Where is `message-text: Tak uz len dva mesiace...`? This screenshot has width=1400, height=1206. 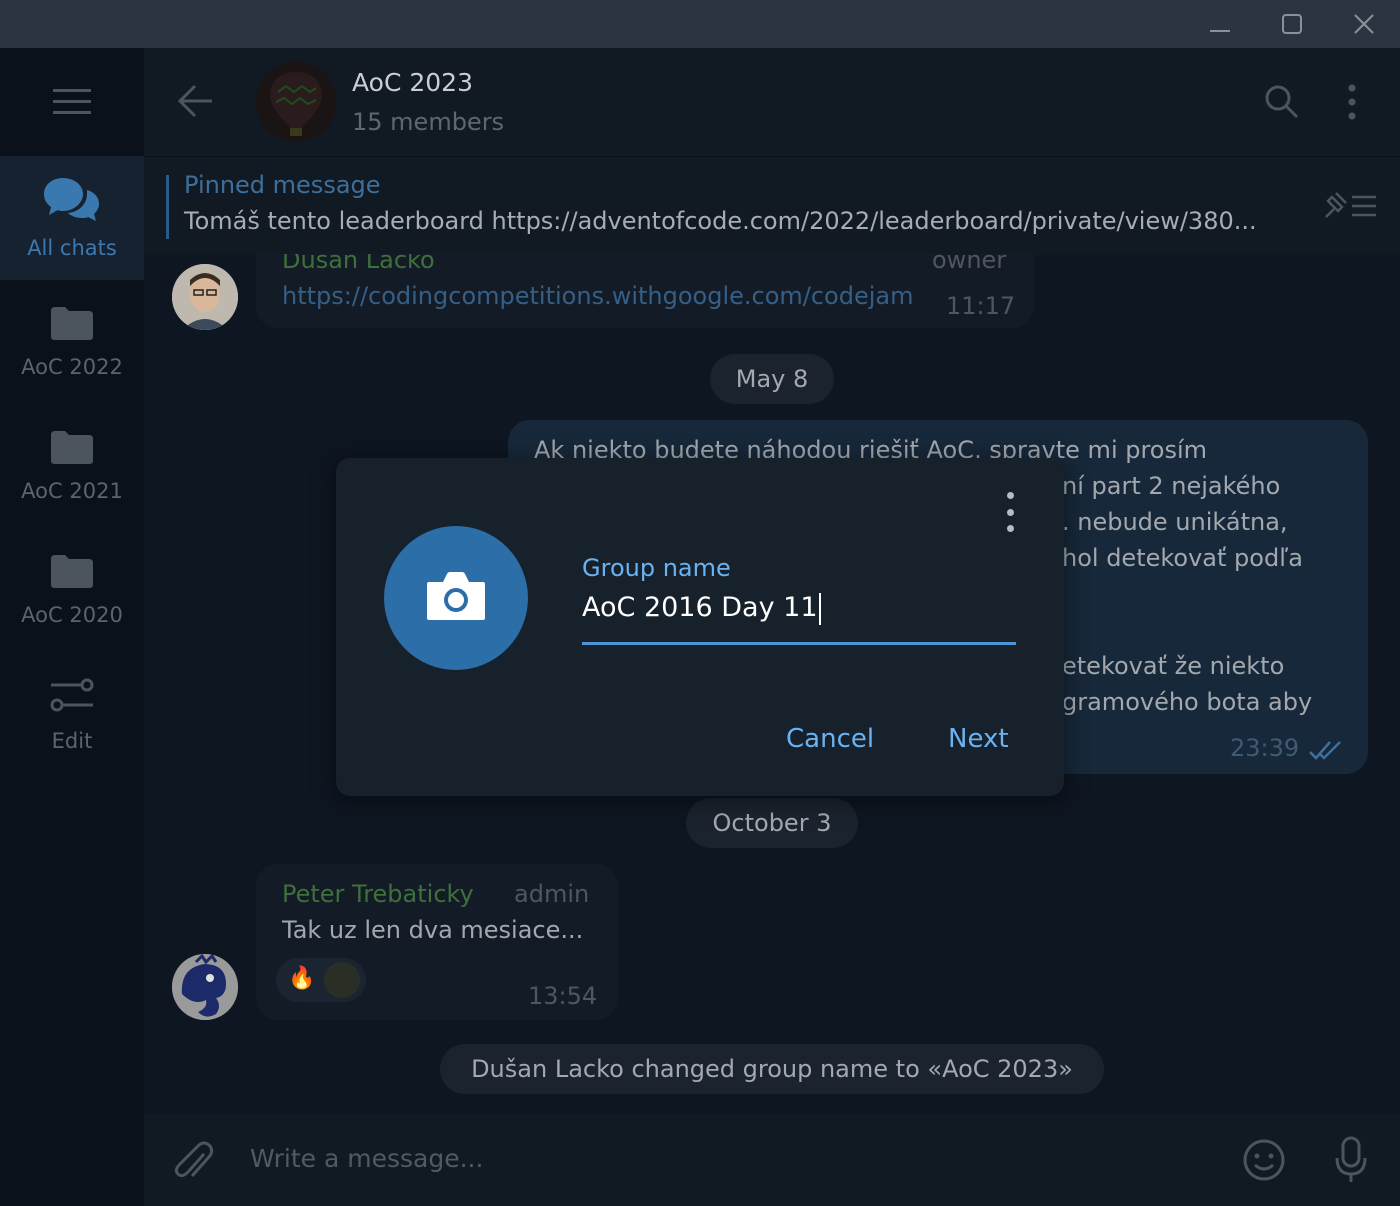 message-text: Tak uz len dva mesiace... is located at coordinates (433, 930).